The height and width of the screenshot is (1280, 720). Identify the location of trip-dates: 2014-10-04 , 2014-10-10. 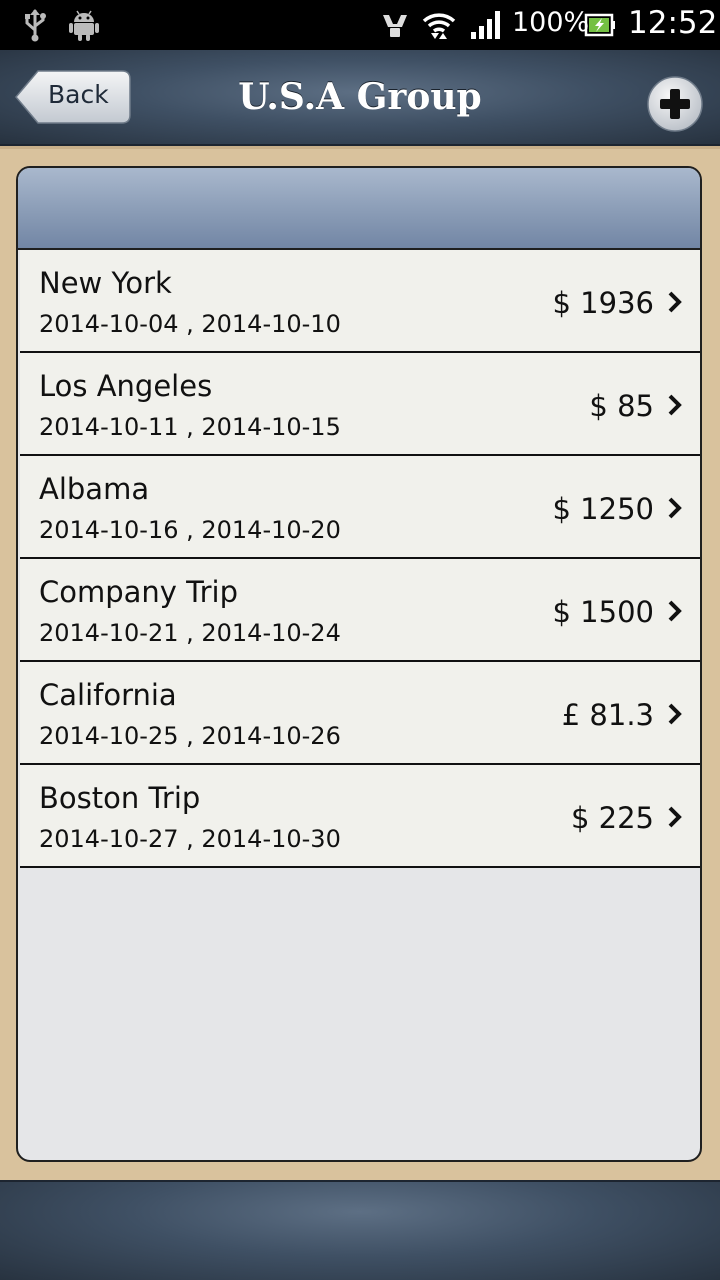
(190, 324).